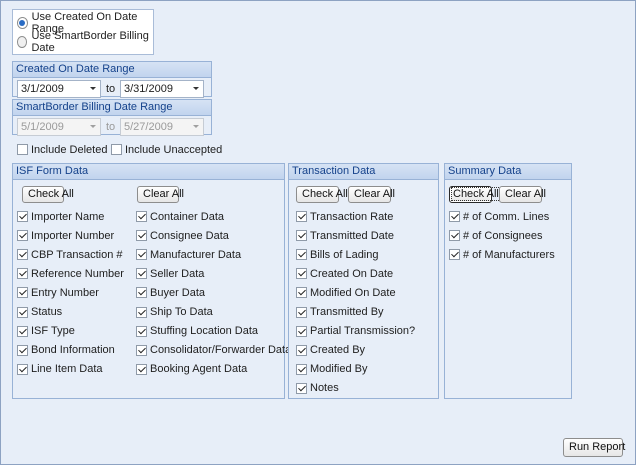  Describe the element at coordinates (48, 194) in the screenshot. I see `isf-check-all-button: Check All` at that location.